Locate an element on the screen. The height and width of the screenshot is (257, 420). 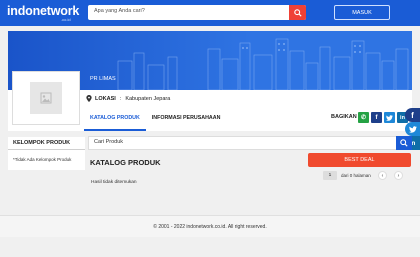
location-label: LOKASI is located at coordinates (105, 98).